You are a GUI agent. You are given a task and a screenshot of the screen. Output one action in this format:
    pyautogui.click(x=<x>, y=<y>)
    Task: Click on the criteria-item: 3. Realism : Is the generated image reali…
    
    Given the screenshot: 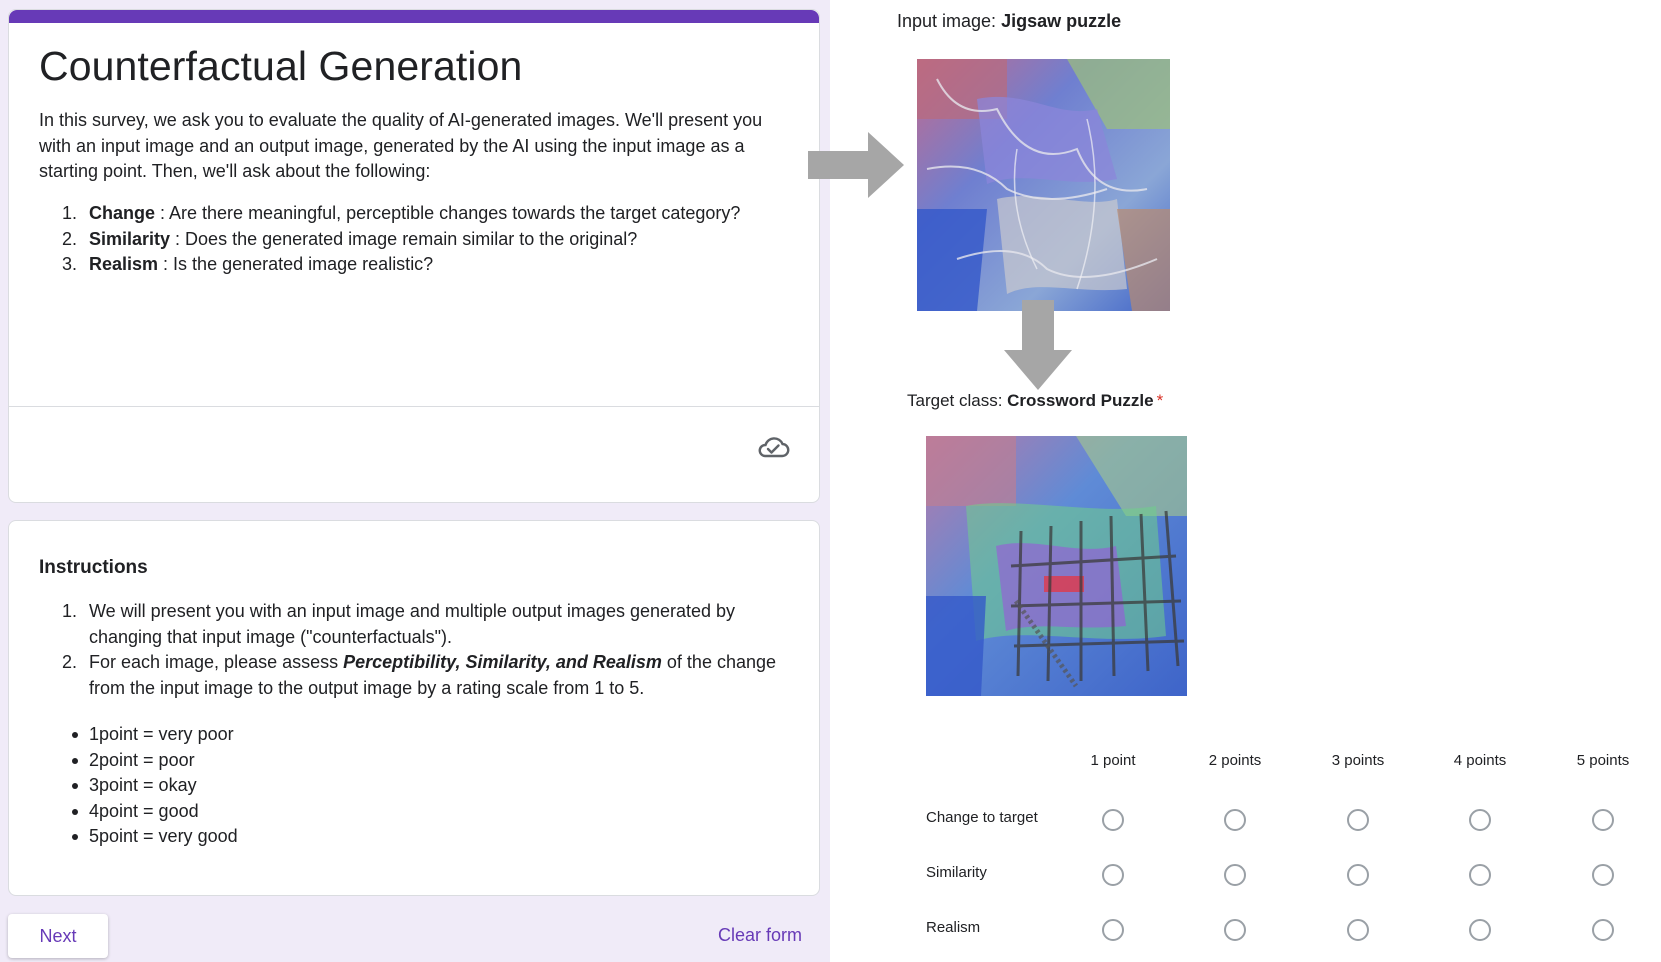 What is the action you would take?
    pyautogui.click(x=419, y=265)
    